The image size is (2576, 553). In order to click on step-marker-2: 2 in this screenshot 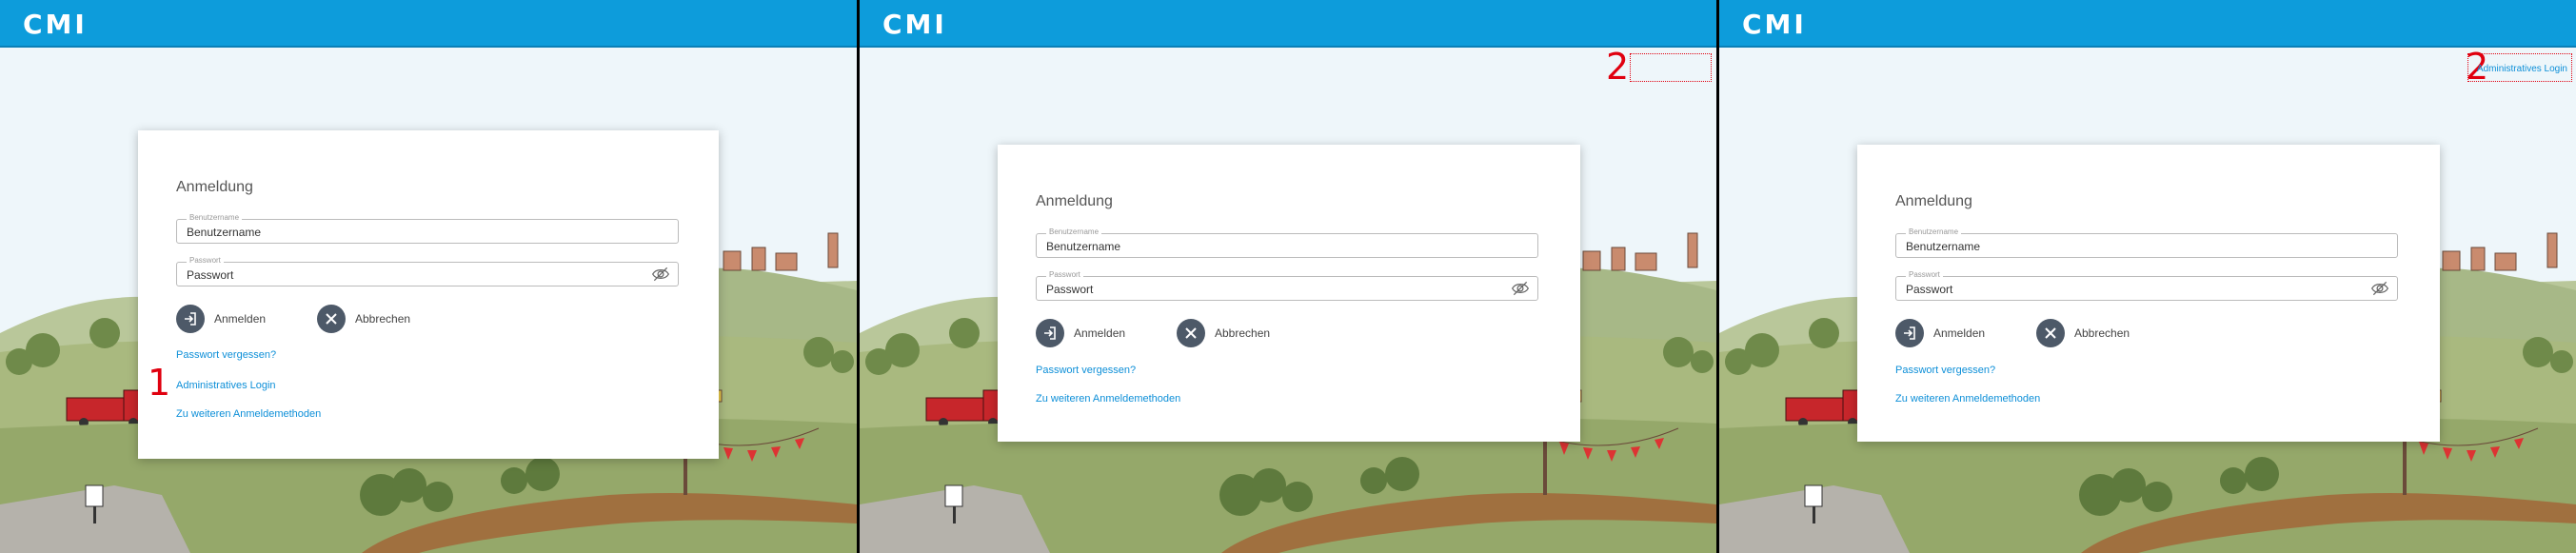, I will do `click(1618, 67)`.